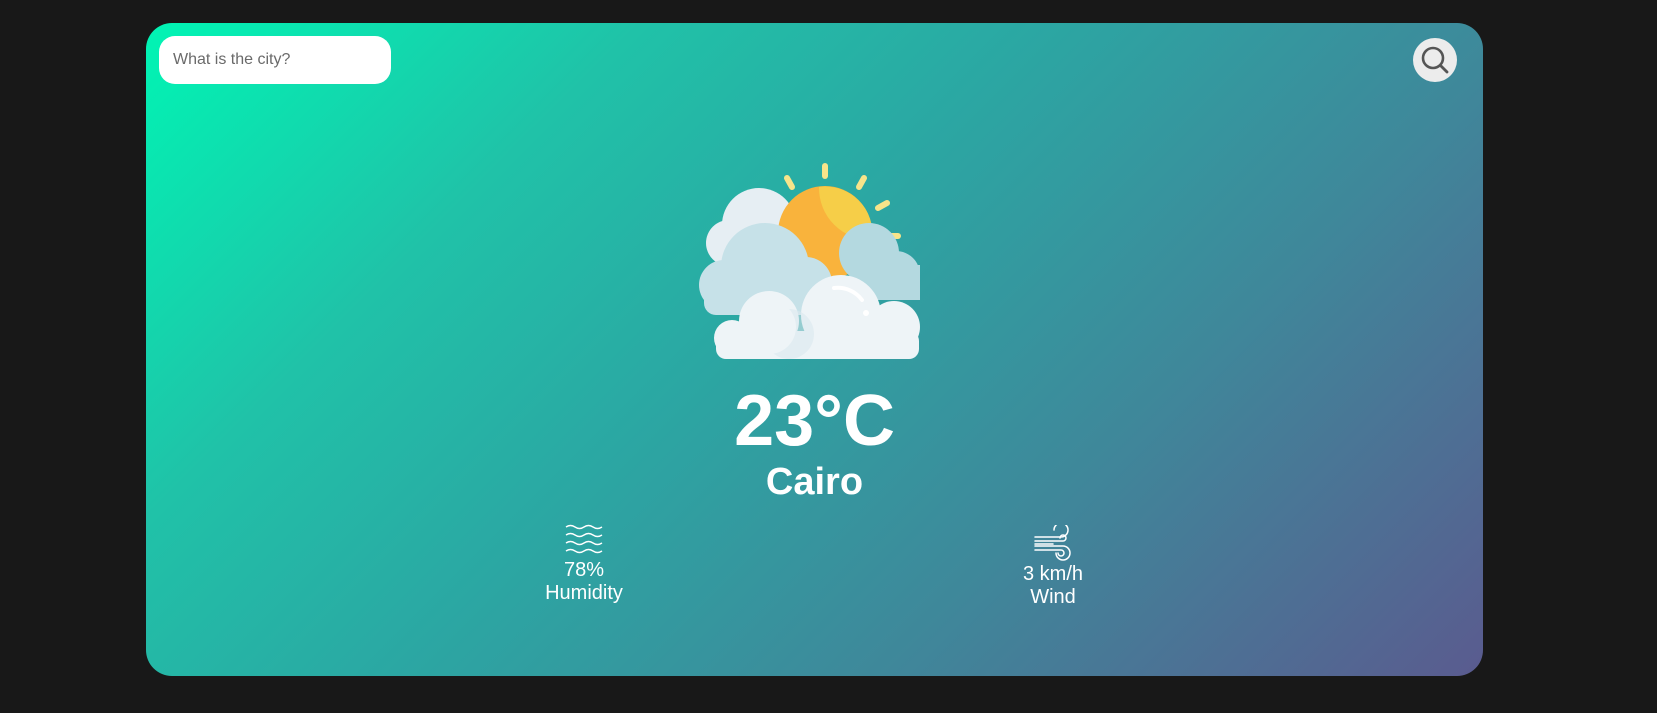 This screenshot has height=713, width=1657. I want to click on partly-cloudy-sun-icon, so click(809, 261).